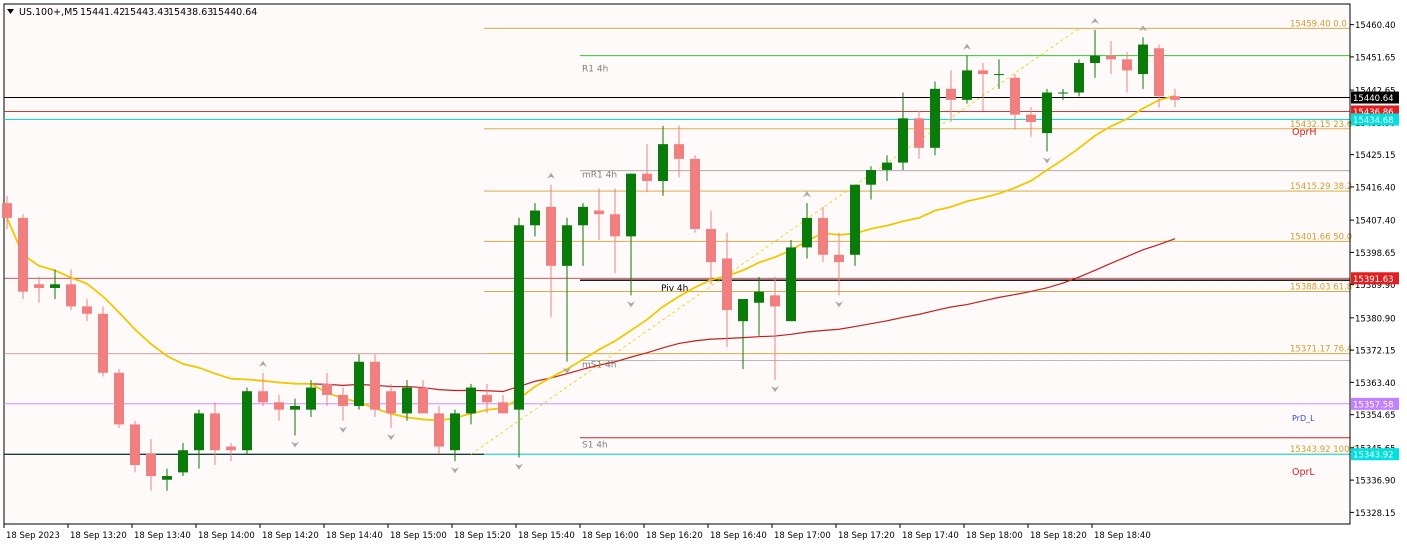 The image size is (1407, 550). I want to click on time-tick-label: 18 Sep 15:40, so click(546, 536).